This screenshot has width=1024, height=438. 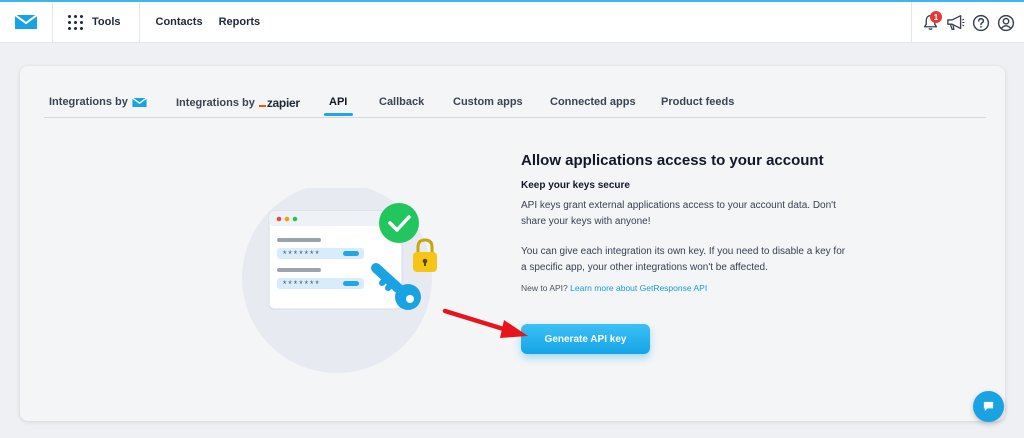 I want to click on tab-product-feeds: Product feeds, so click(x=697, y=102).